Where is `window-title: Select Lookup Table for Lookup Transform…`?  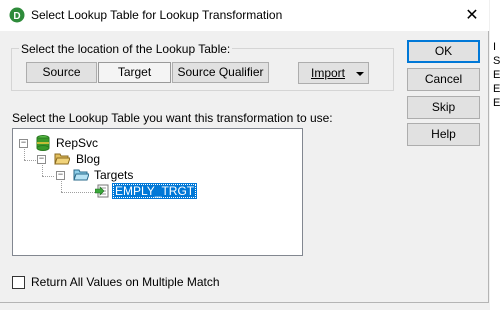 window-title: Select Lookup Table for Lookup Transform… is located at coordinates (157, 15).